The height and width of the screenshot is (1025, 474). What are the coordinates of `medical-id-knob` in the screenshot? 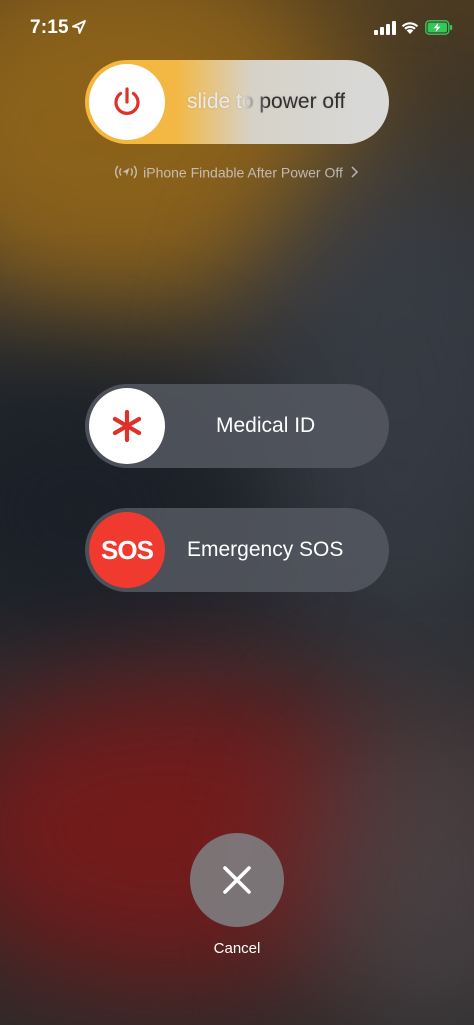 It's located at (127, 426).